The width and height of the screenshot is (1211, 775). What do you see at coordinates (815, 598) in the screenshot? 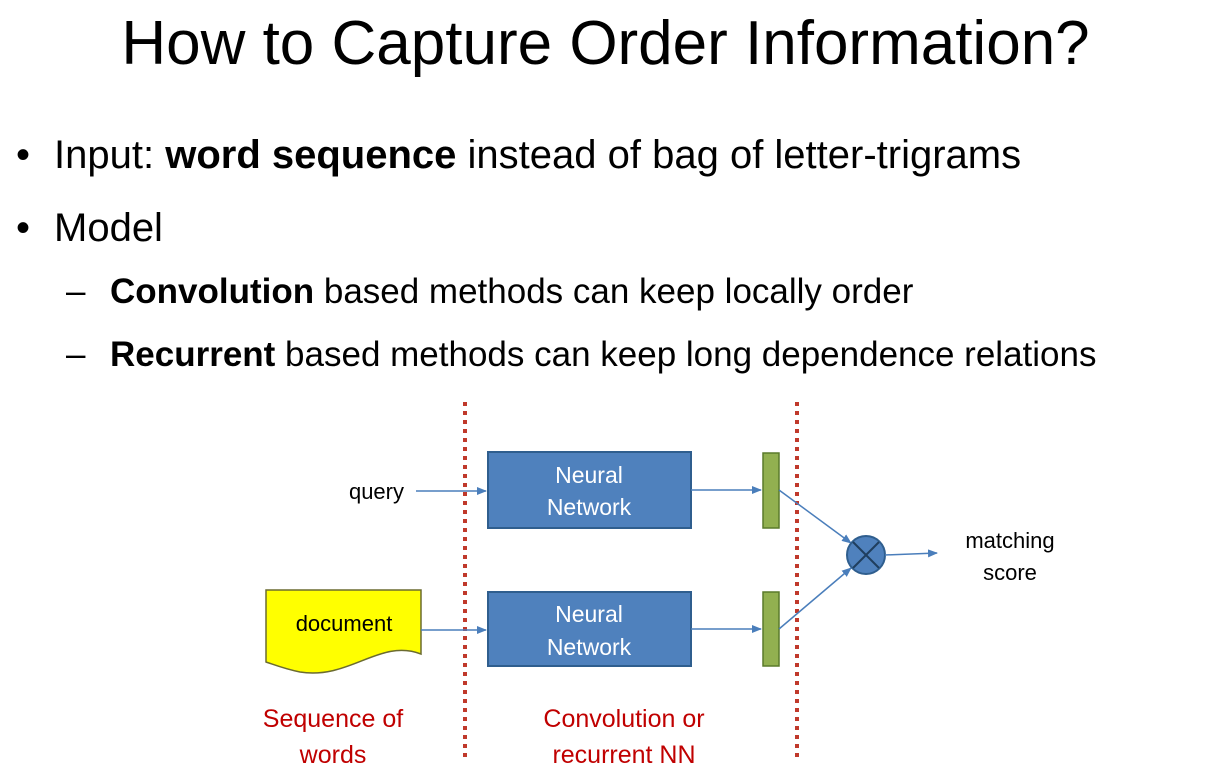
I see `vector-bottom-to-product-arrow` at bounding box center [815, 598].